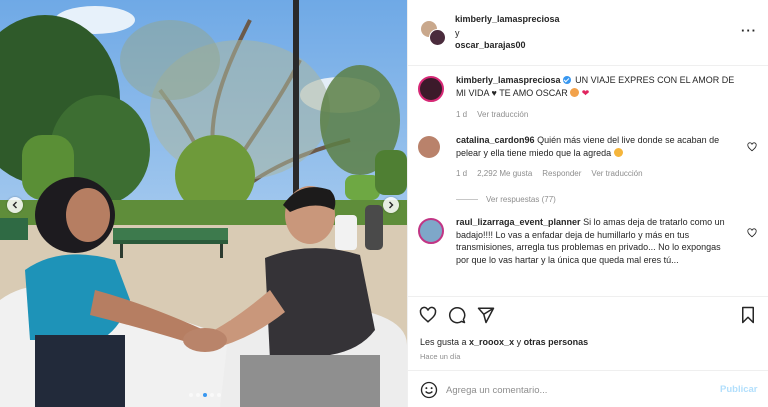 The height and width of the screenshot is (407, 768). I want to click on caption-time: 1 d, so click(462, 114).